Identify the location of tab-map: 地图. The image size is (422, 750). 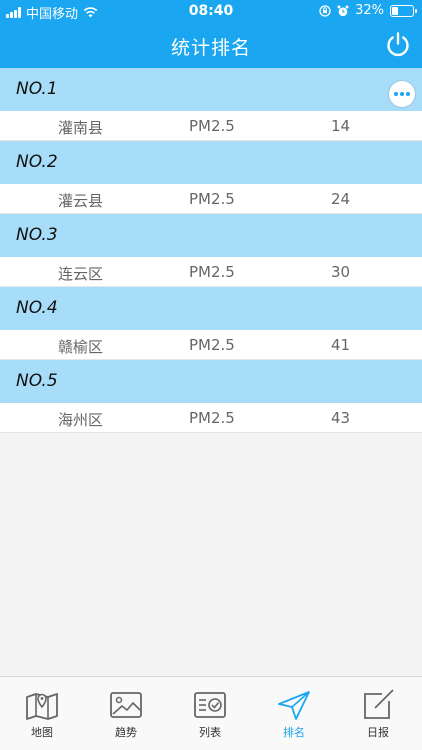
(42, 713).